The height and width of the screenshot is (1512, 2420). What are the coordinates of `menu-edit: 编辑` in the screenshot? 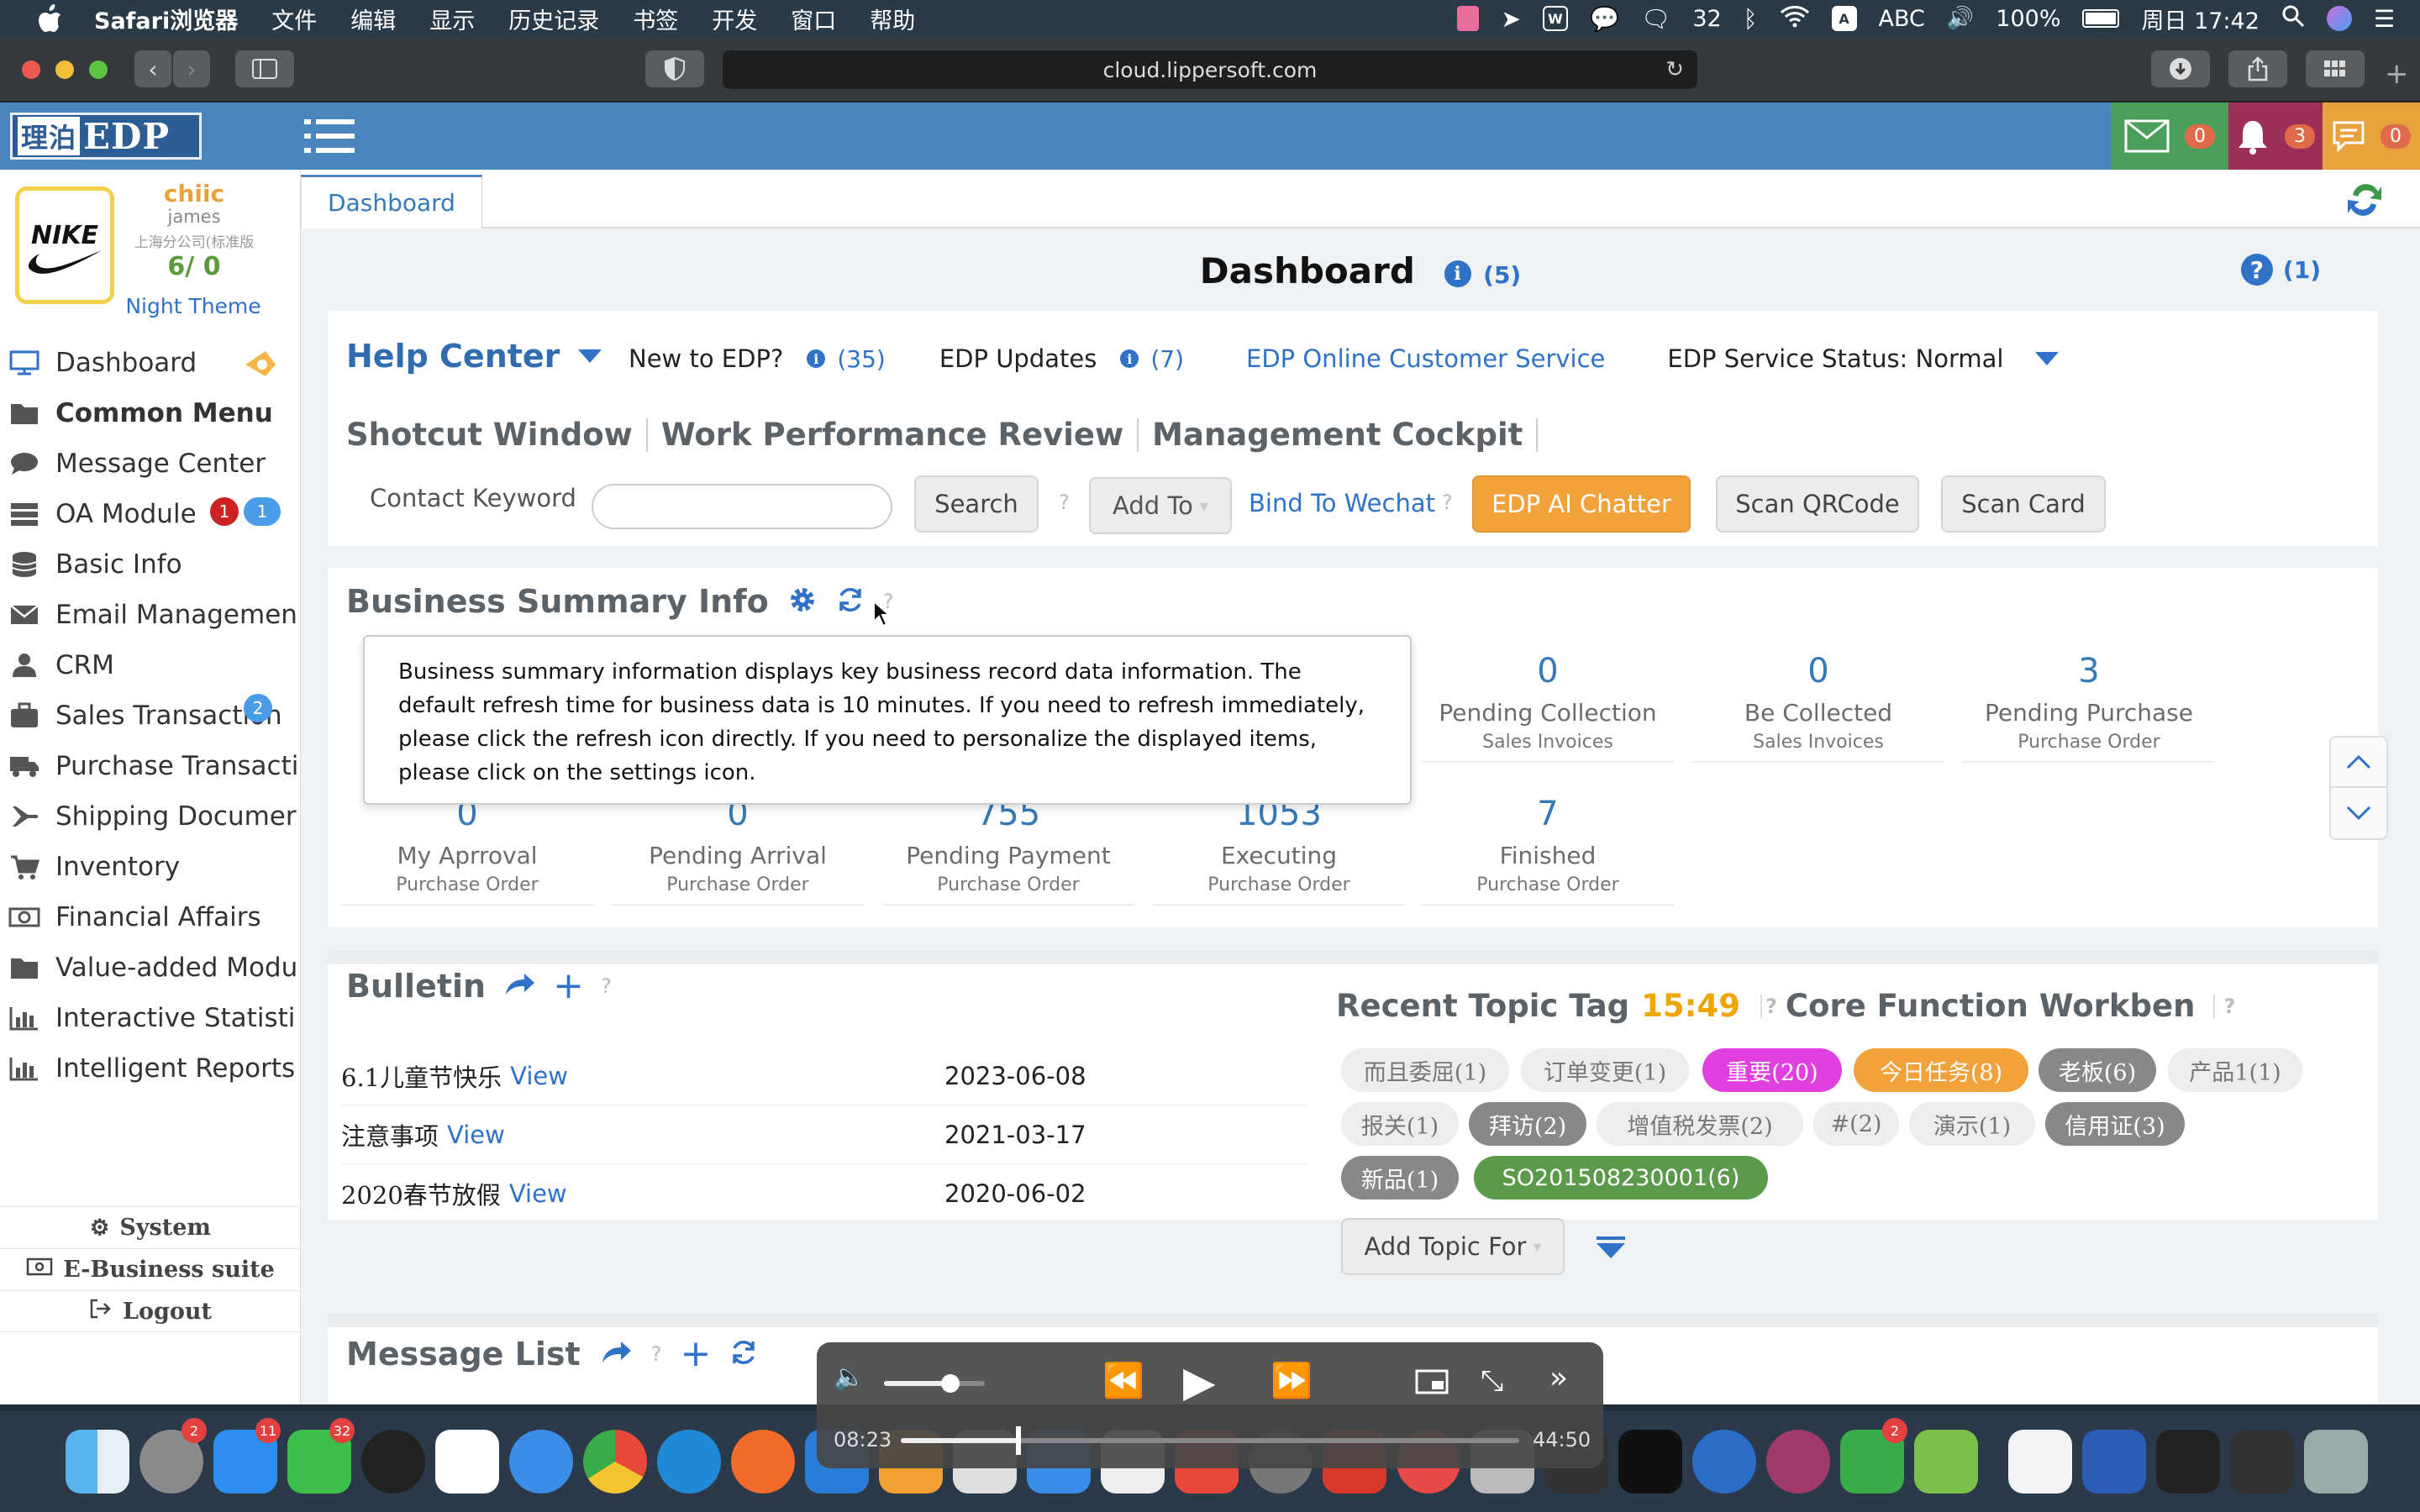 It's located at (373, 19).